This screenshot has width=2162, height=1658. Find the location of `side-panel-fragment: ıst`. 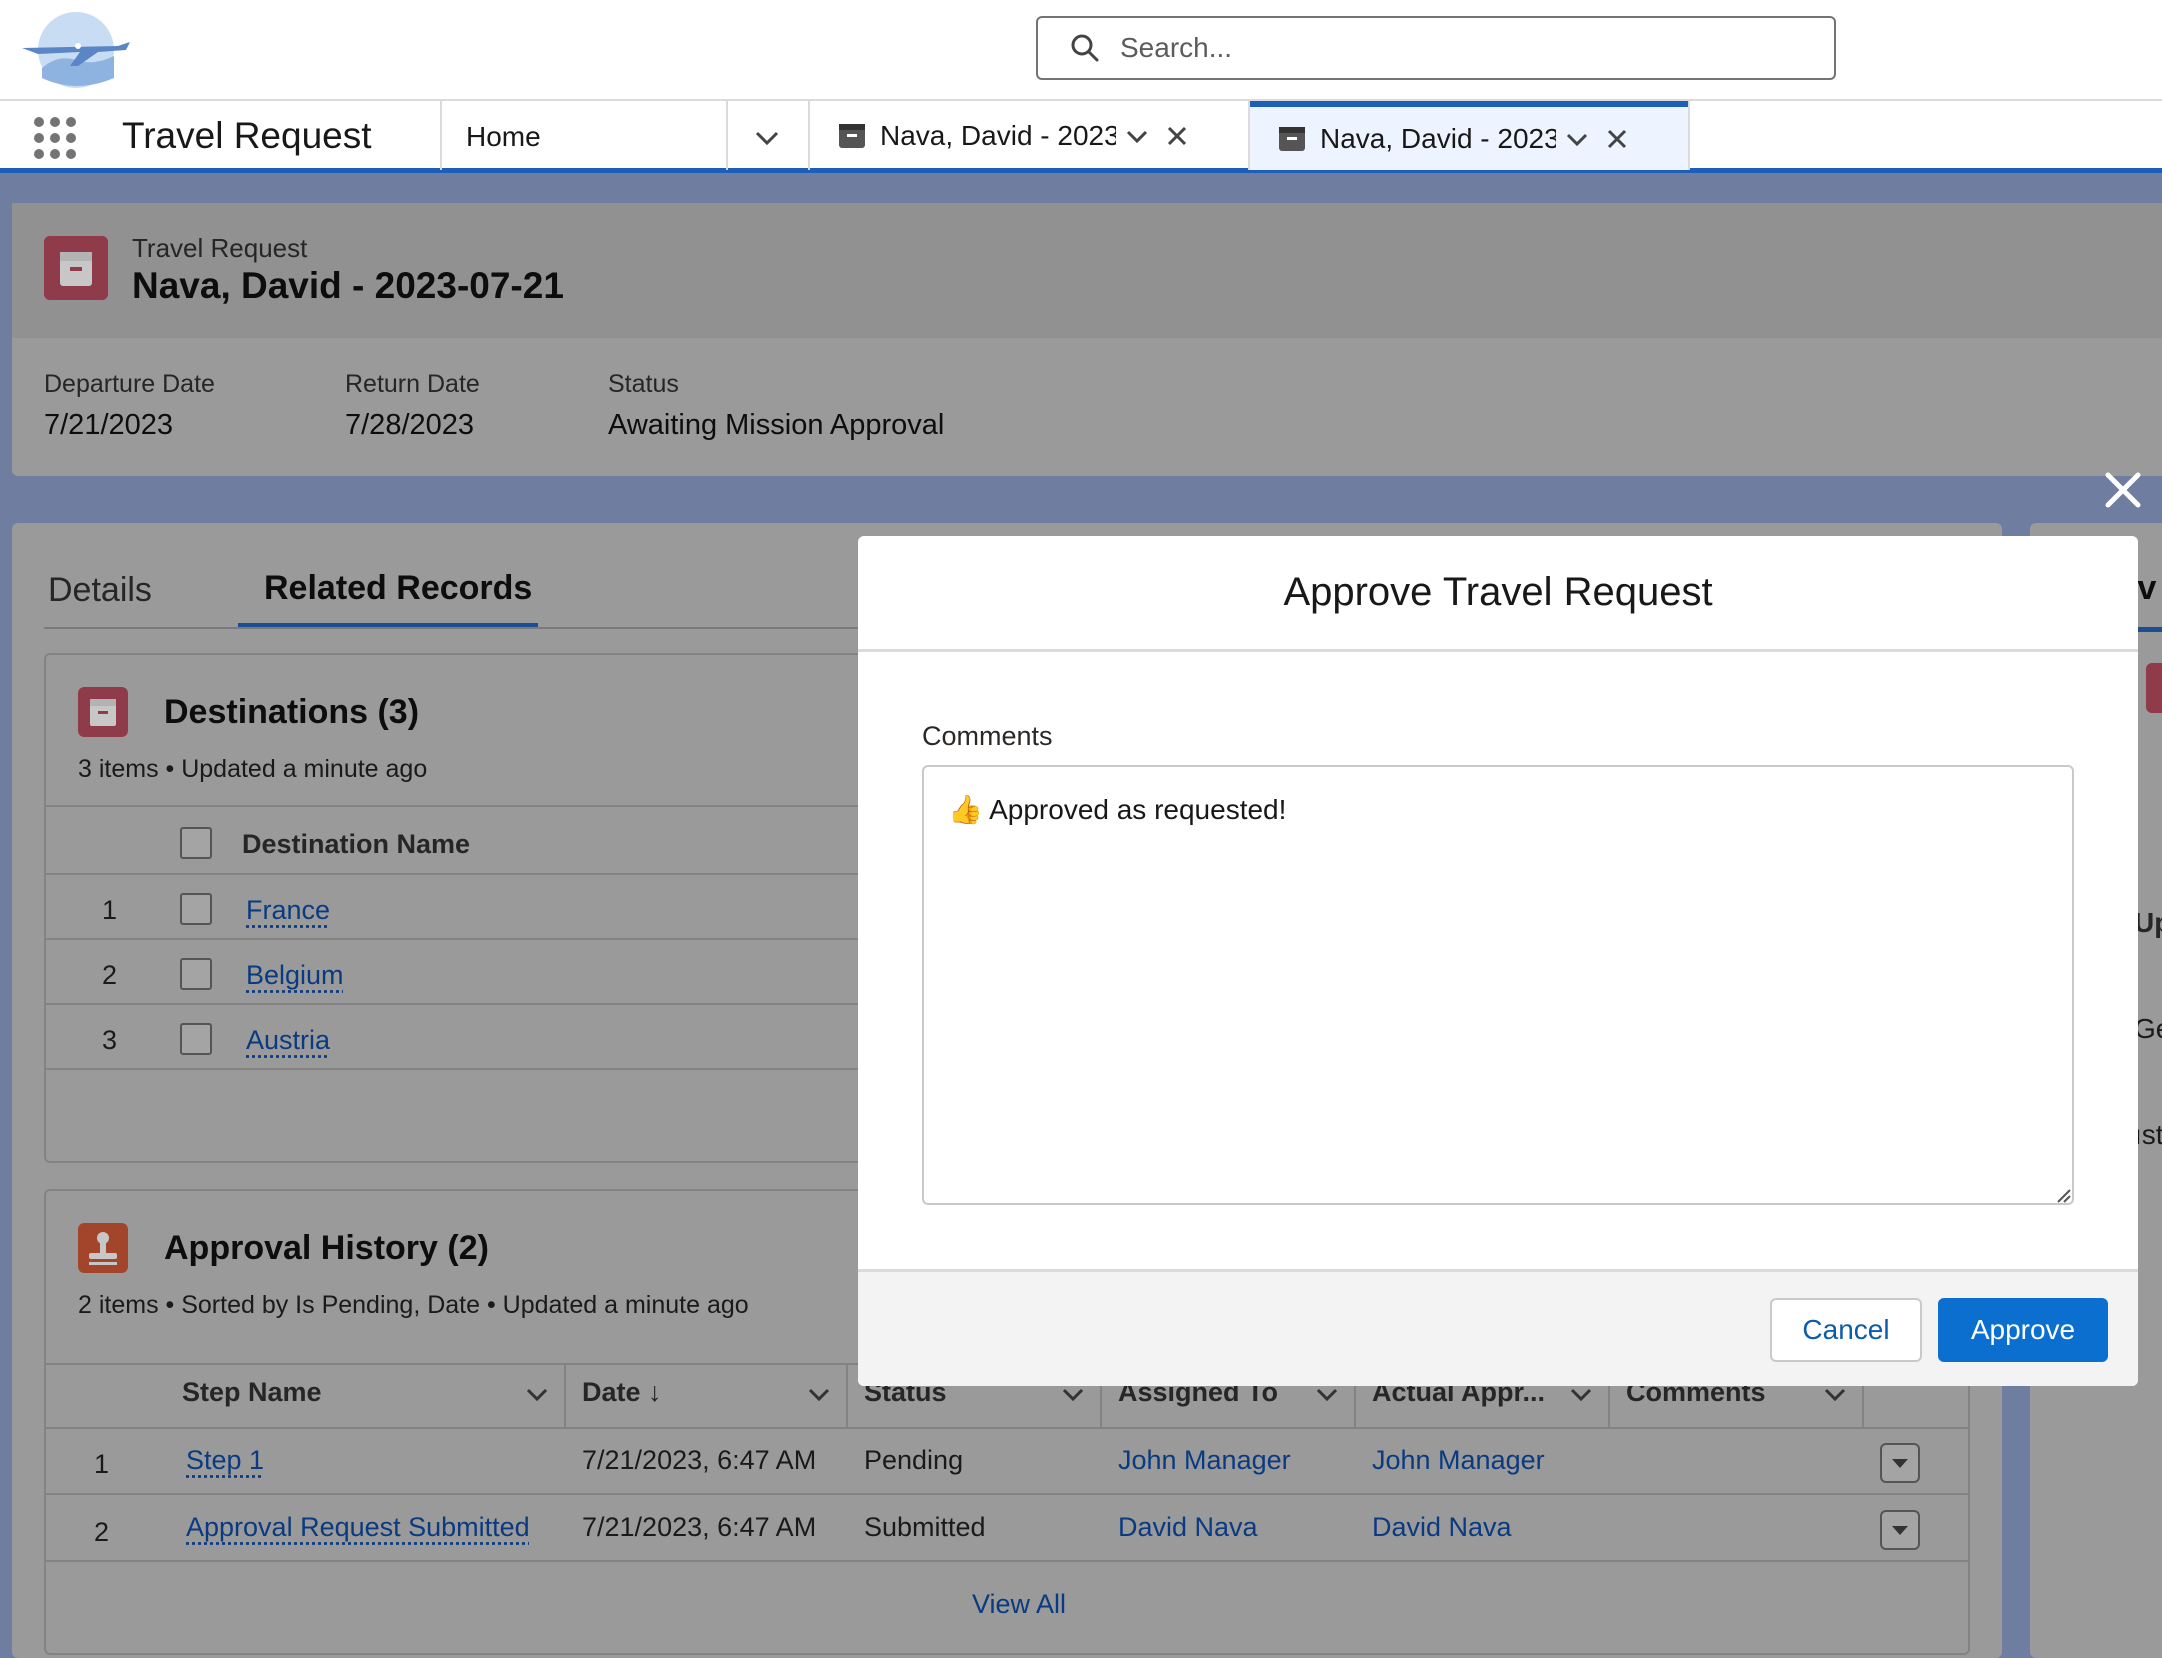

side-panel-fragment: ıst is located at coordinates (2148, 1135).